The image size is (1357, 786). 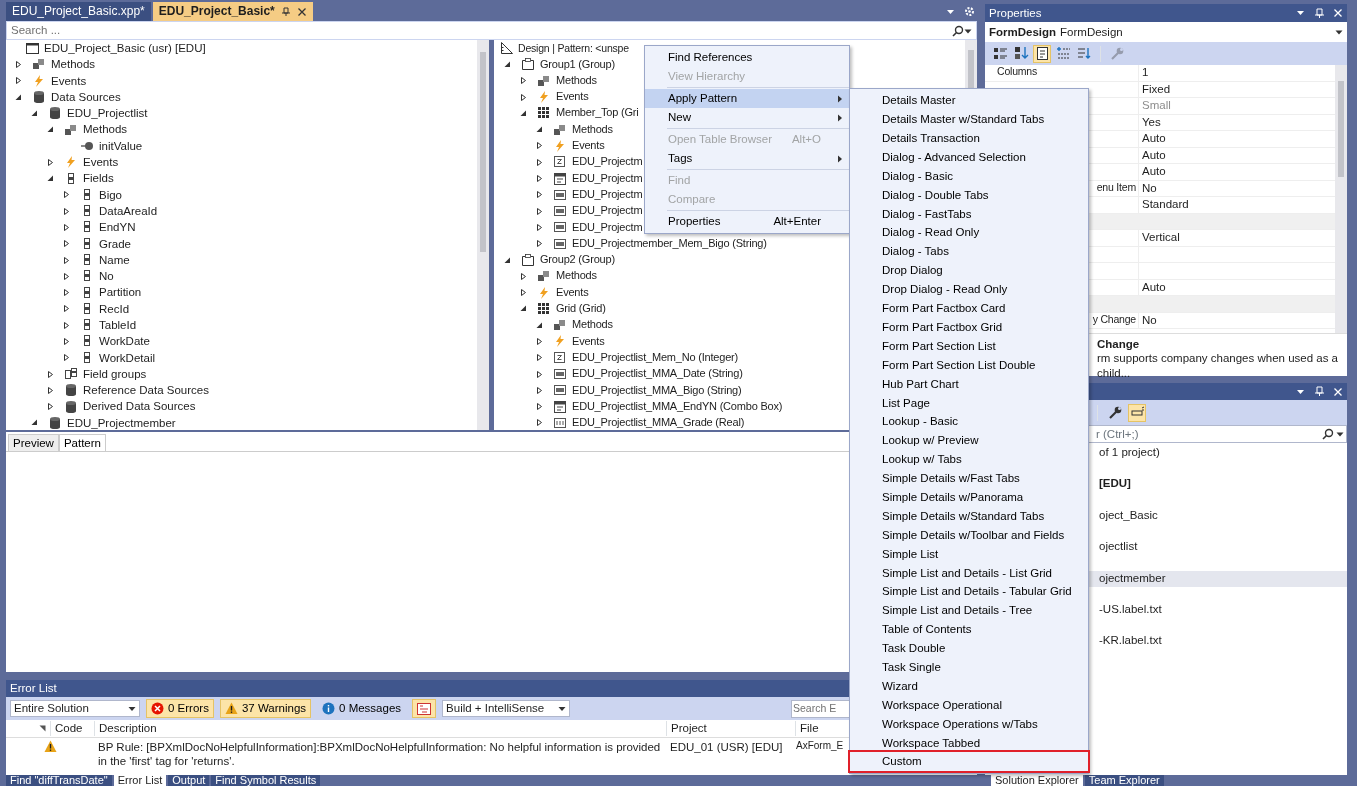 What do you see at coordinates (969, 516) in the screenshot?
I see `menu-item: Simple Details w/Standard Tabs` at bounding box center [969, 516].